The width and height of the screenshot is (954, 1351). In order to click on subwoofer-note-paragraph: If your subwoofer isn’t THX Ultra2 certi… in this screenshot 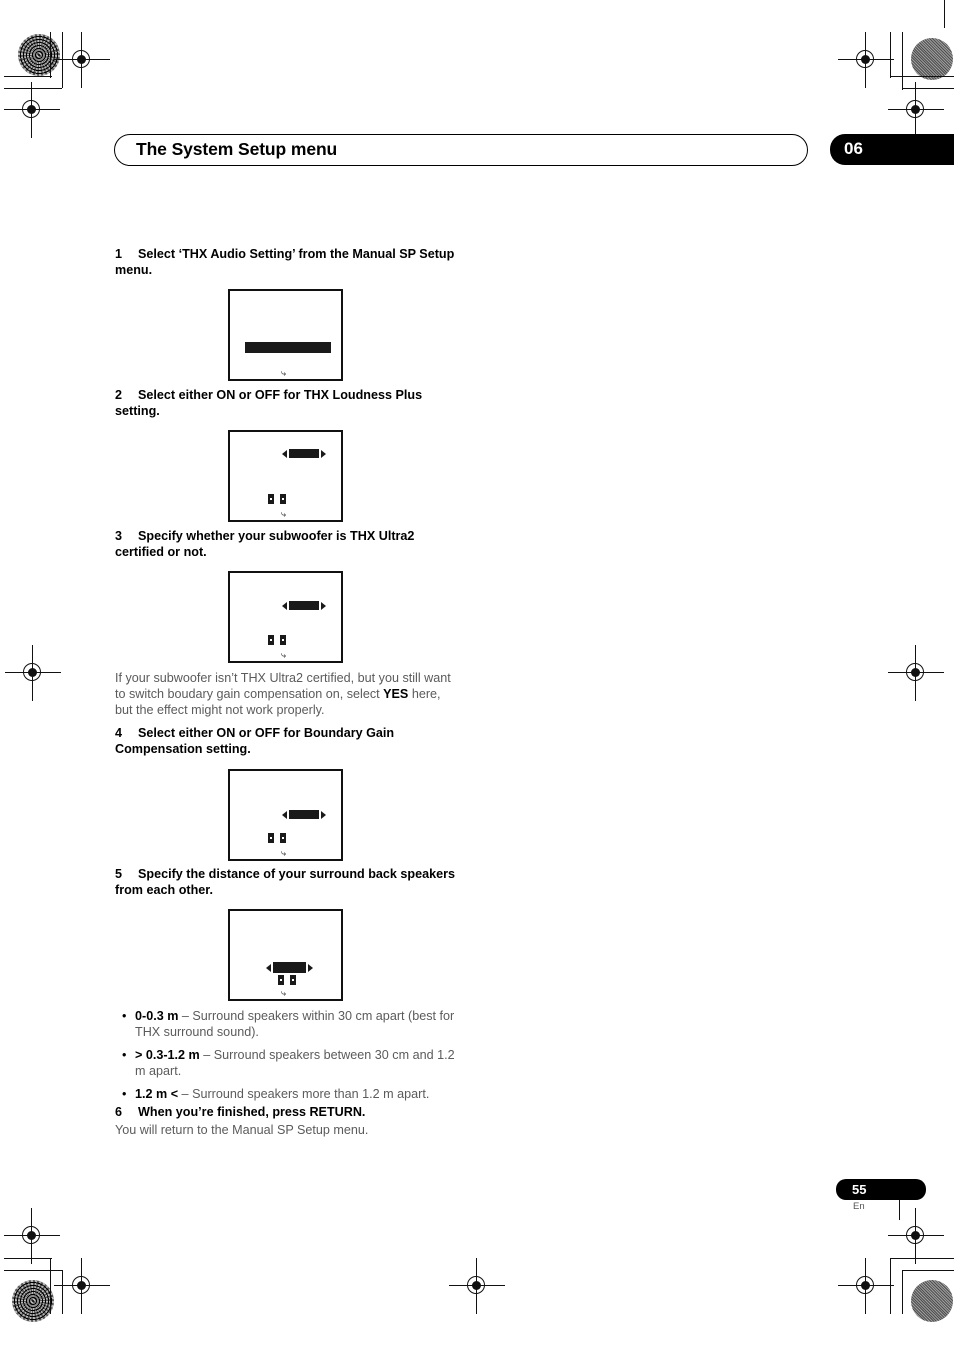, I will do `click(285, 694)`.